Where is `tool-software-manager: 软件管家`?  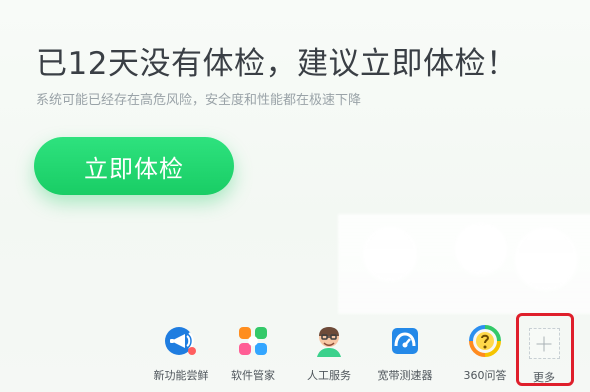
tool-software-manager: 软件管家 is located at coordinates (253, 351).